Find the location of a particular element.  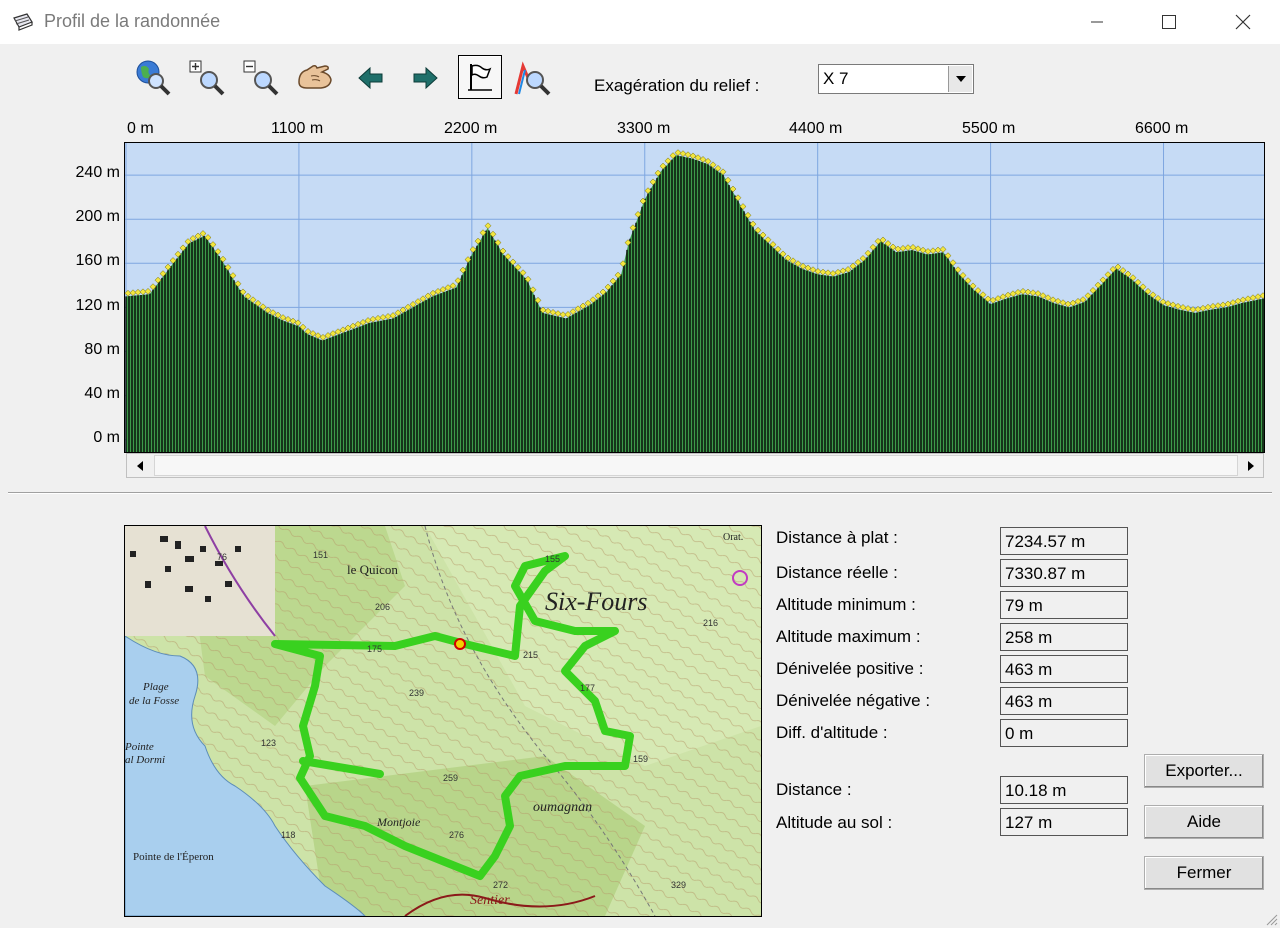

profile-zoom-button is located at coordinates (533, 78).